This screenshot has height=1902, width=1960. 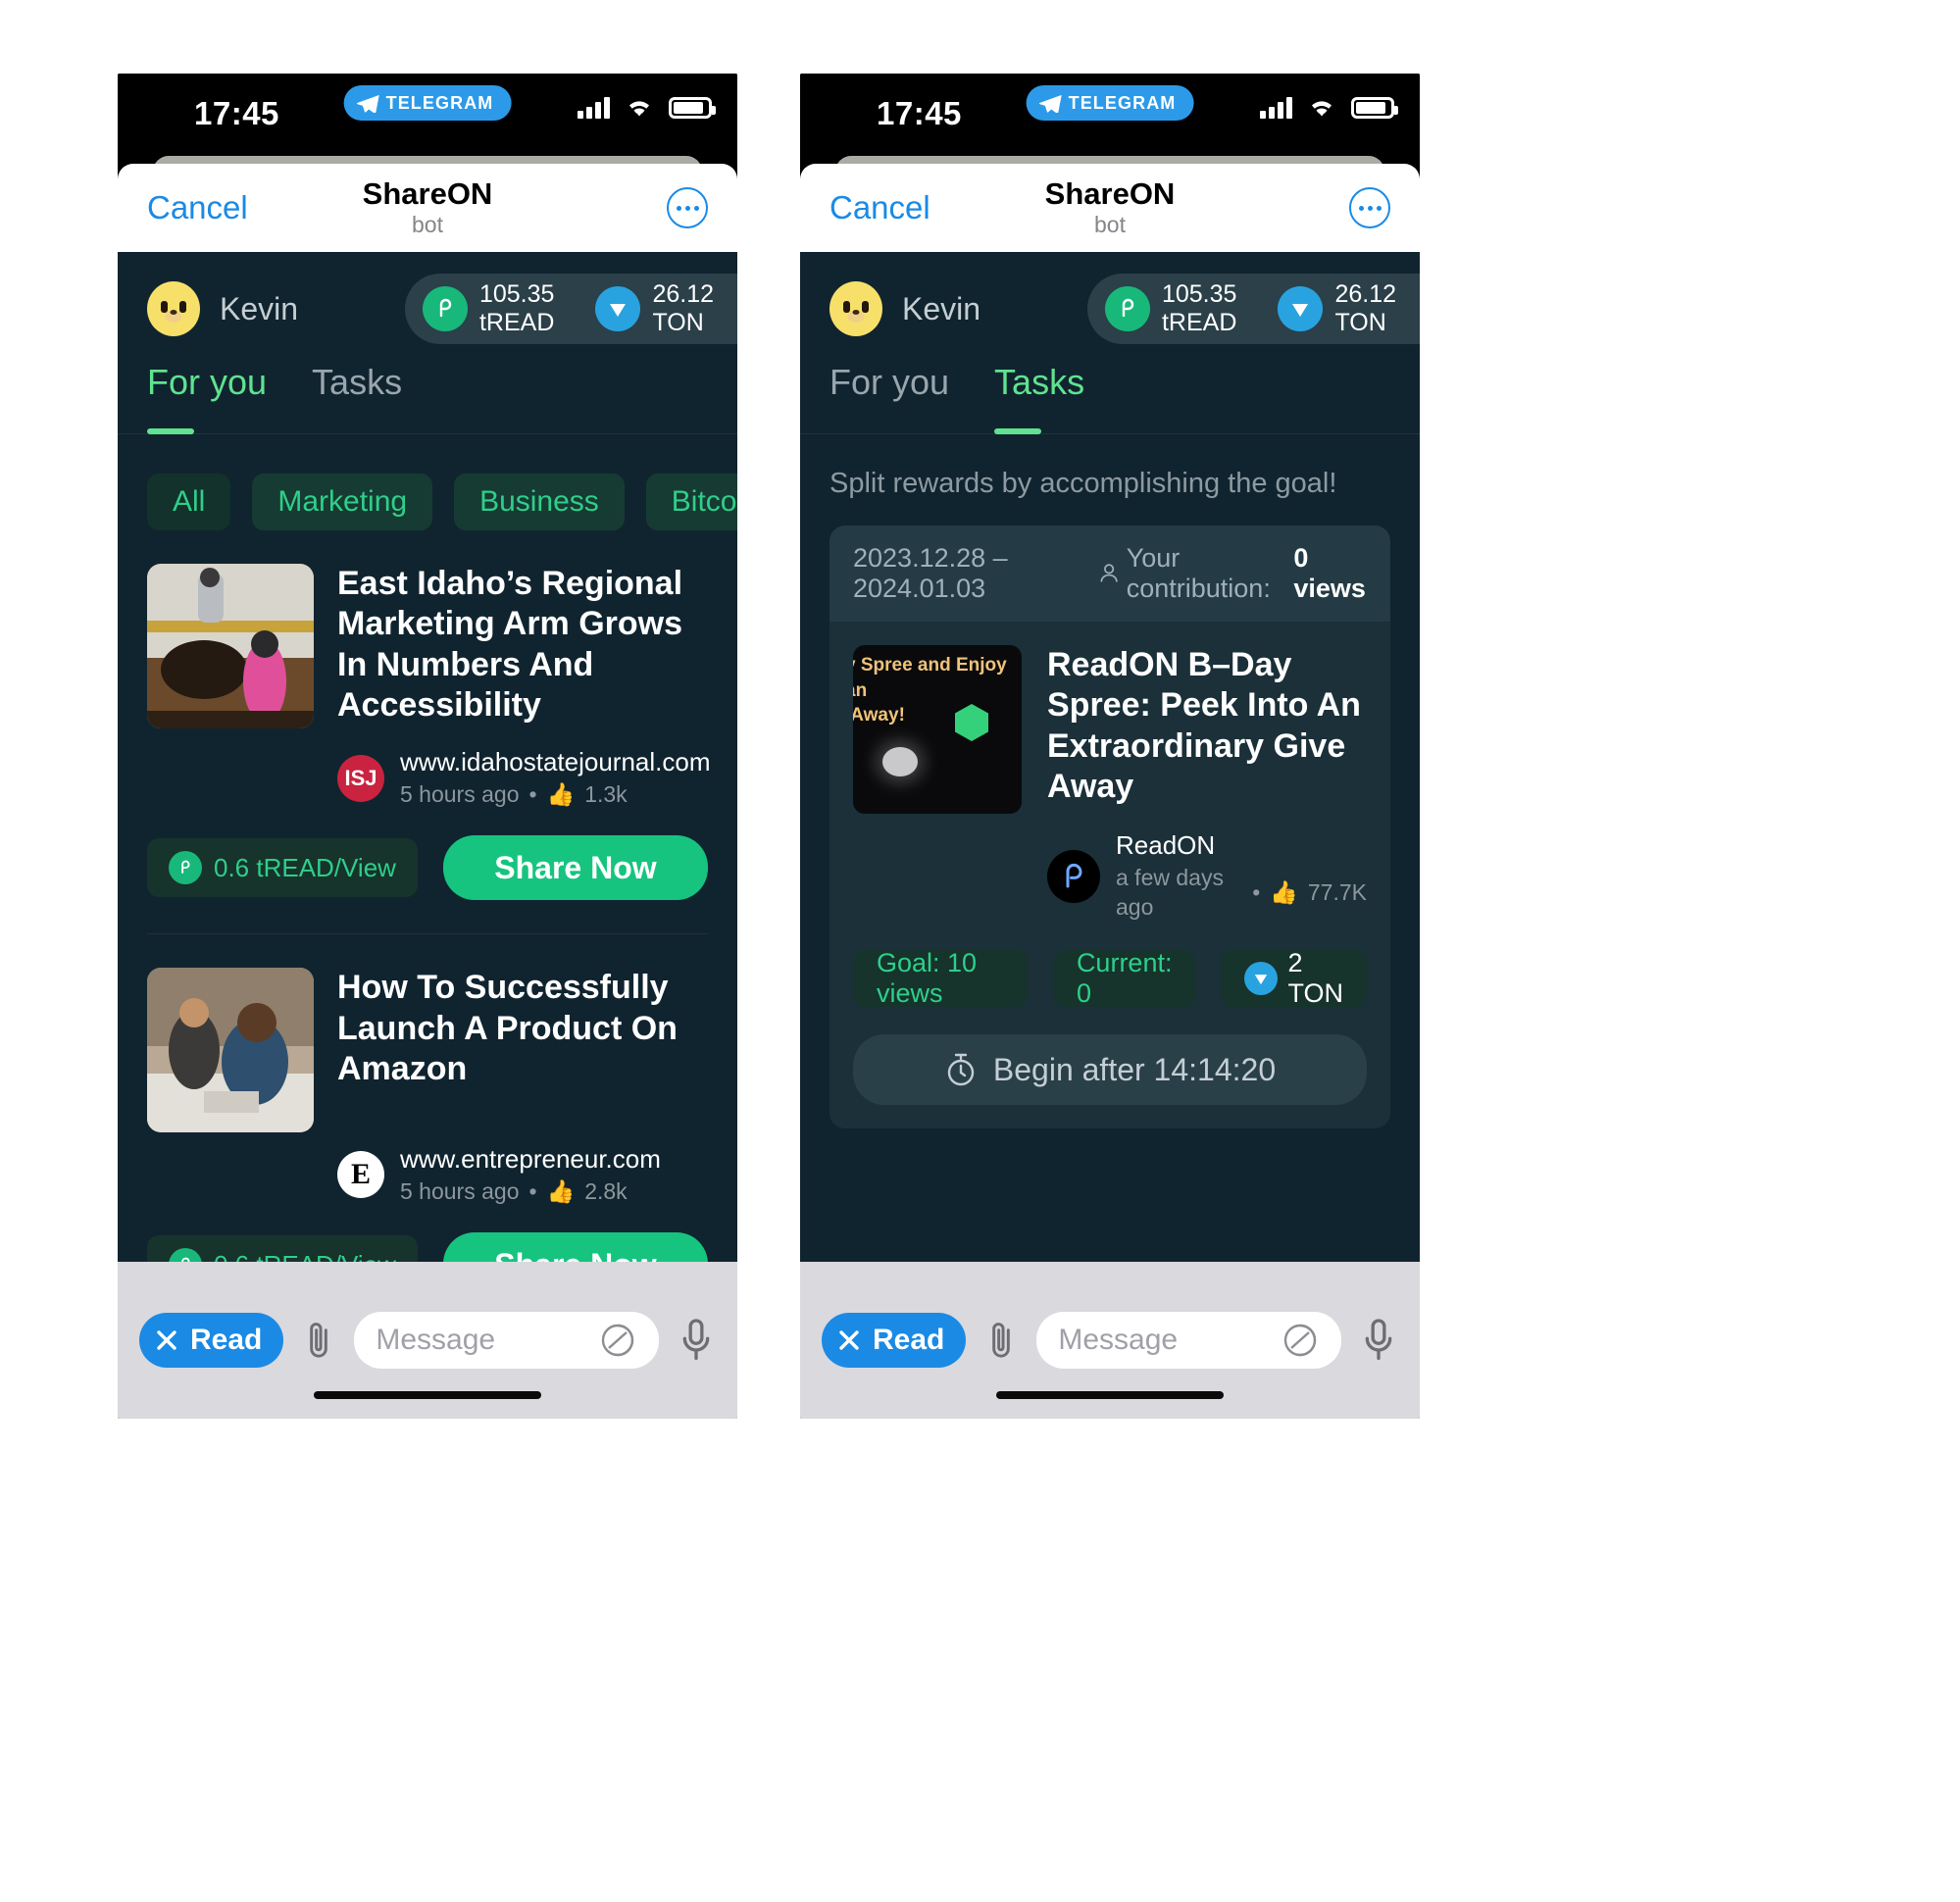 I want to click on warehouse-photo, so click(x=230, y=1051).